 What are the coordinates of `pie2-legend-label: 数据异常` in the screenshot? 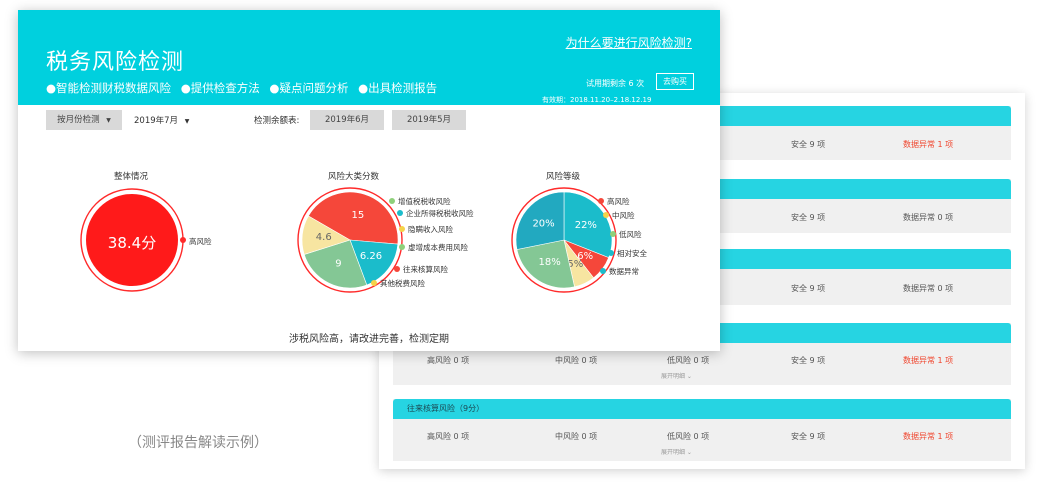 It's located at (624, 271).